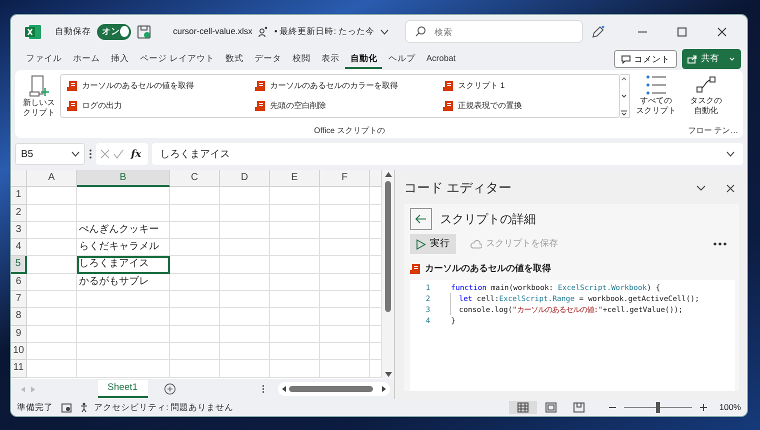 The image size is (760, 430). What do you see at coordinates (123, 283) in the screenshot?
I see `table-cell: かるがもサブレ` at bounding box center [123, 283].